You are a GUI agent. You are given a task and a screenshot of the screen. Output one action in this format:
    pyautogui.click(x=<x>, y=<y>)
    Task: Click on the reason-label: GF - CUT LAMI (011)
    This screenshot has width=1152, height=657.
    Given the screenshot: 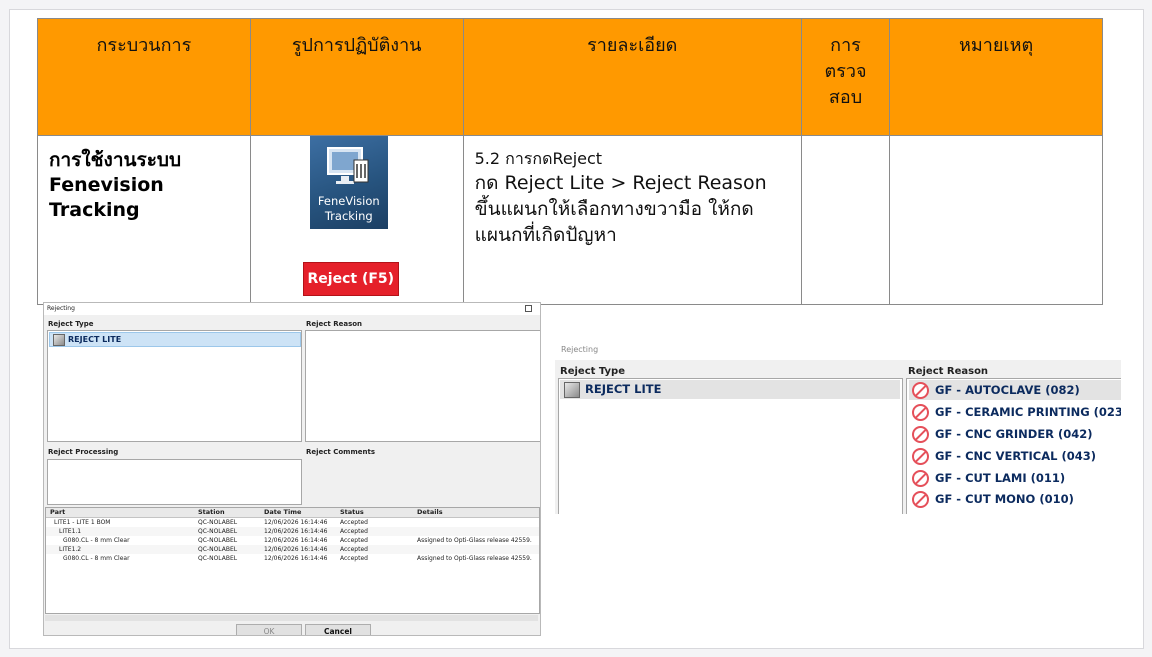 What is the action you would take?
    pyautogui.click(x=1000, y=478)
    